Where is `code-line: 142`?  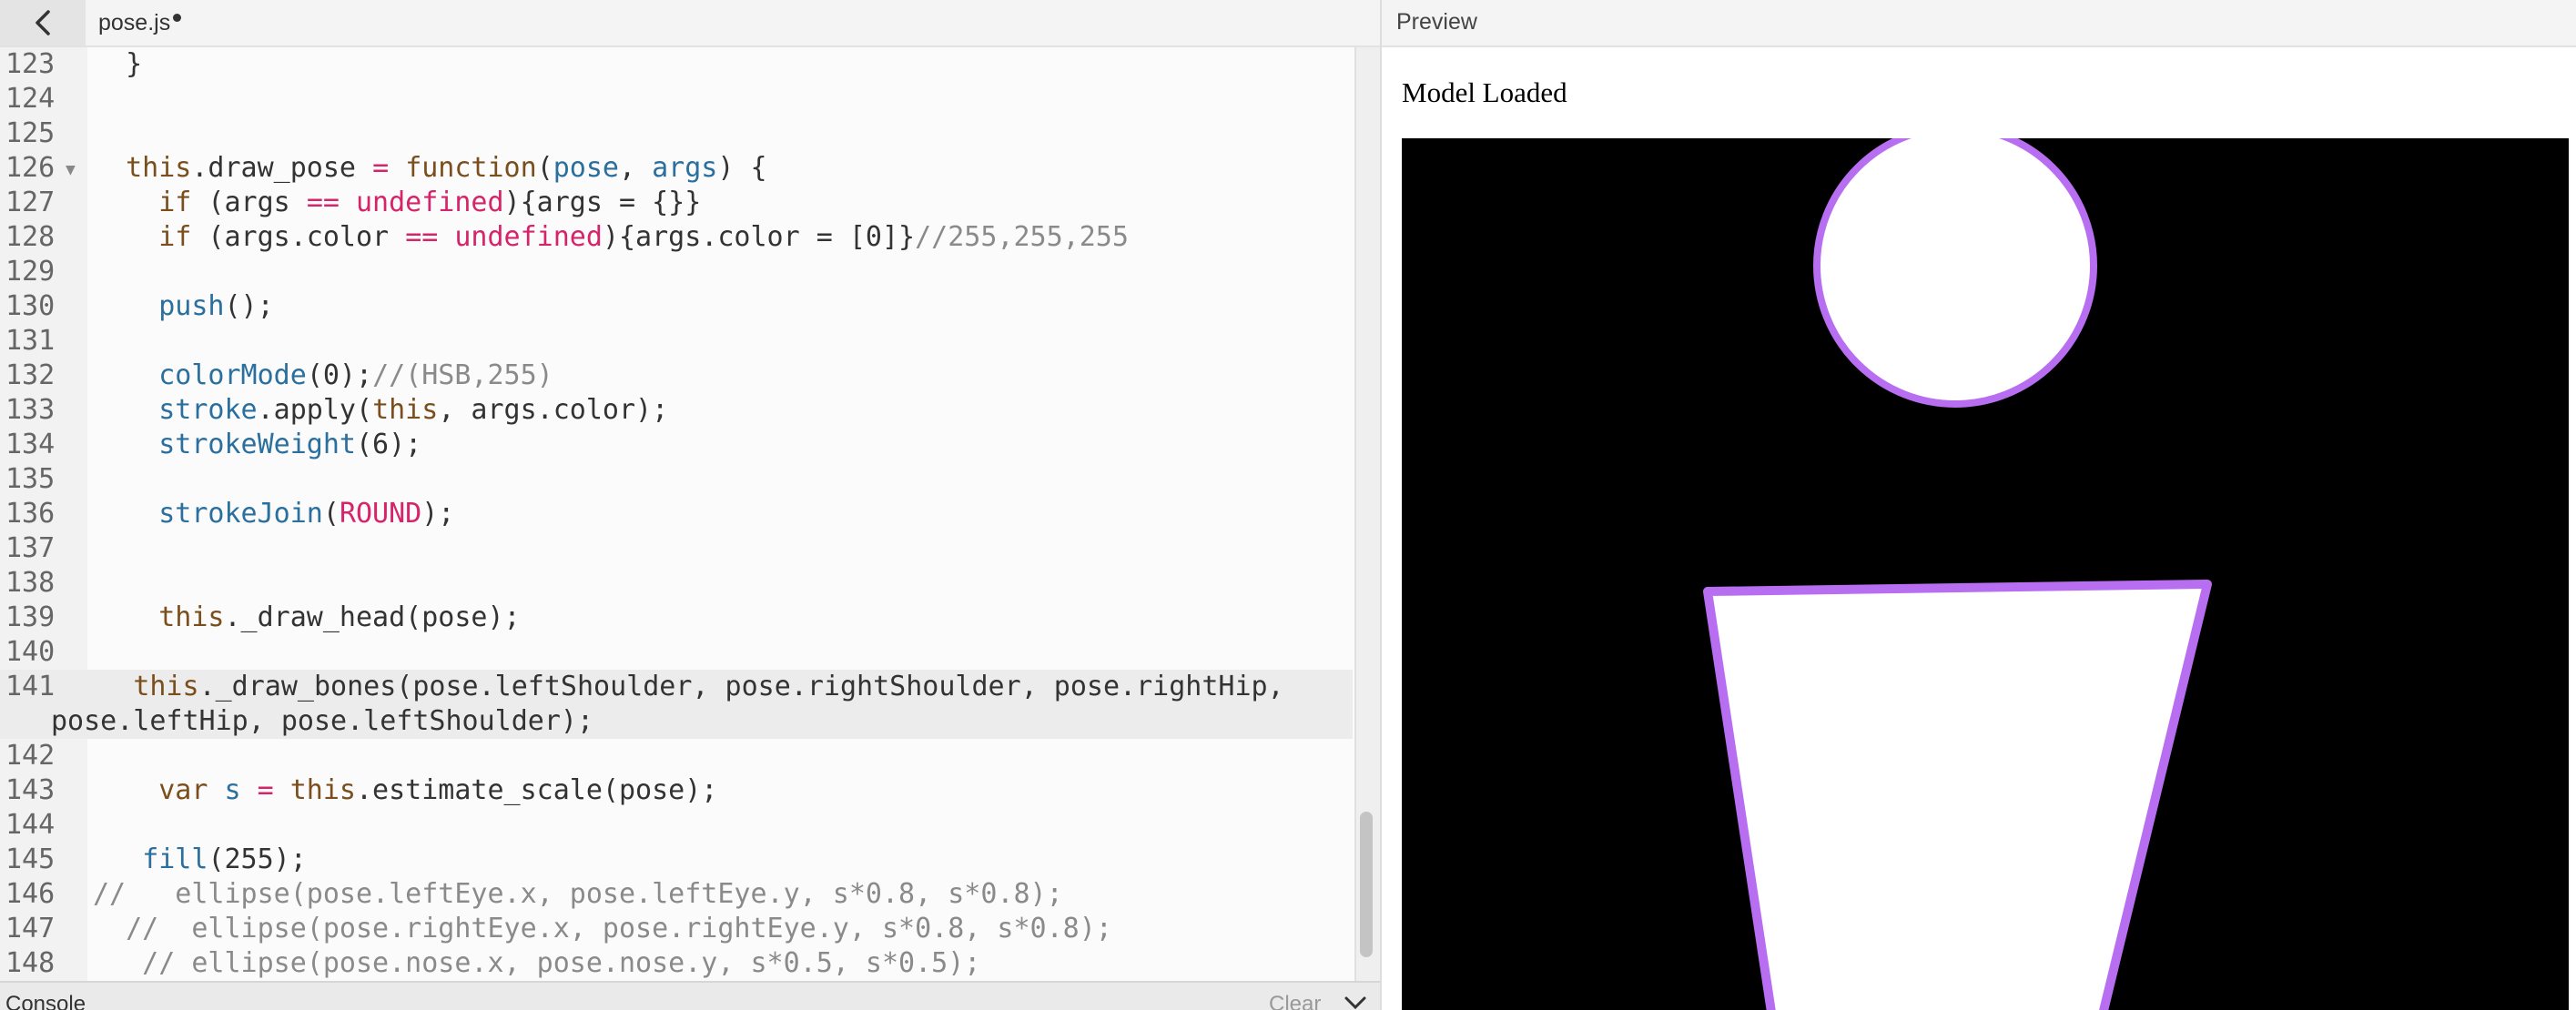
code-line: 142 is located at coordinates (676, 756).